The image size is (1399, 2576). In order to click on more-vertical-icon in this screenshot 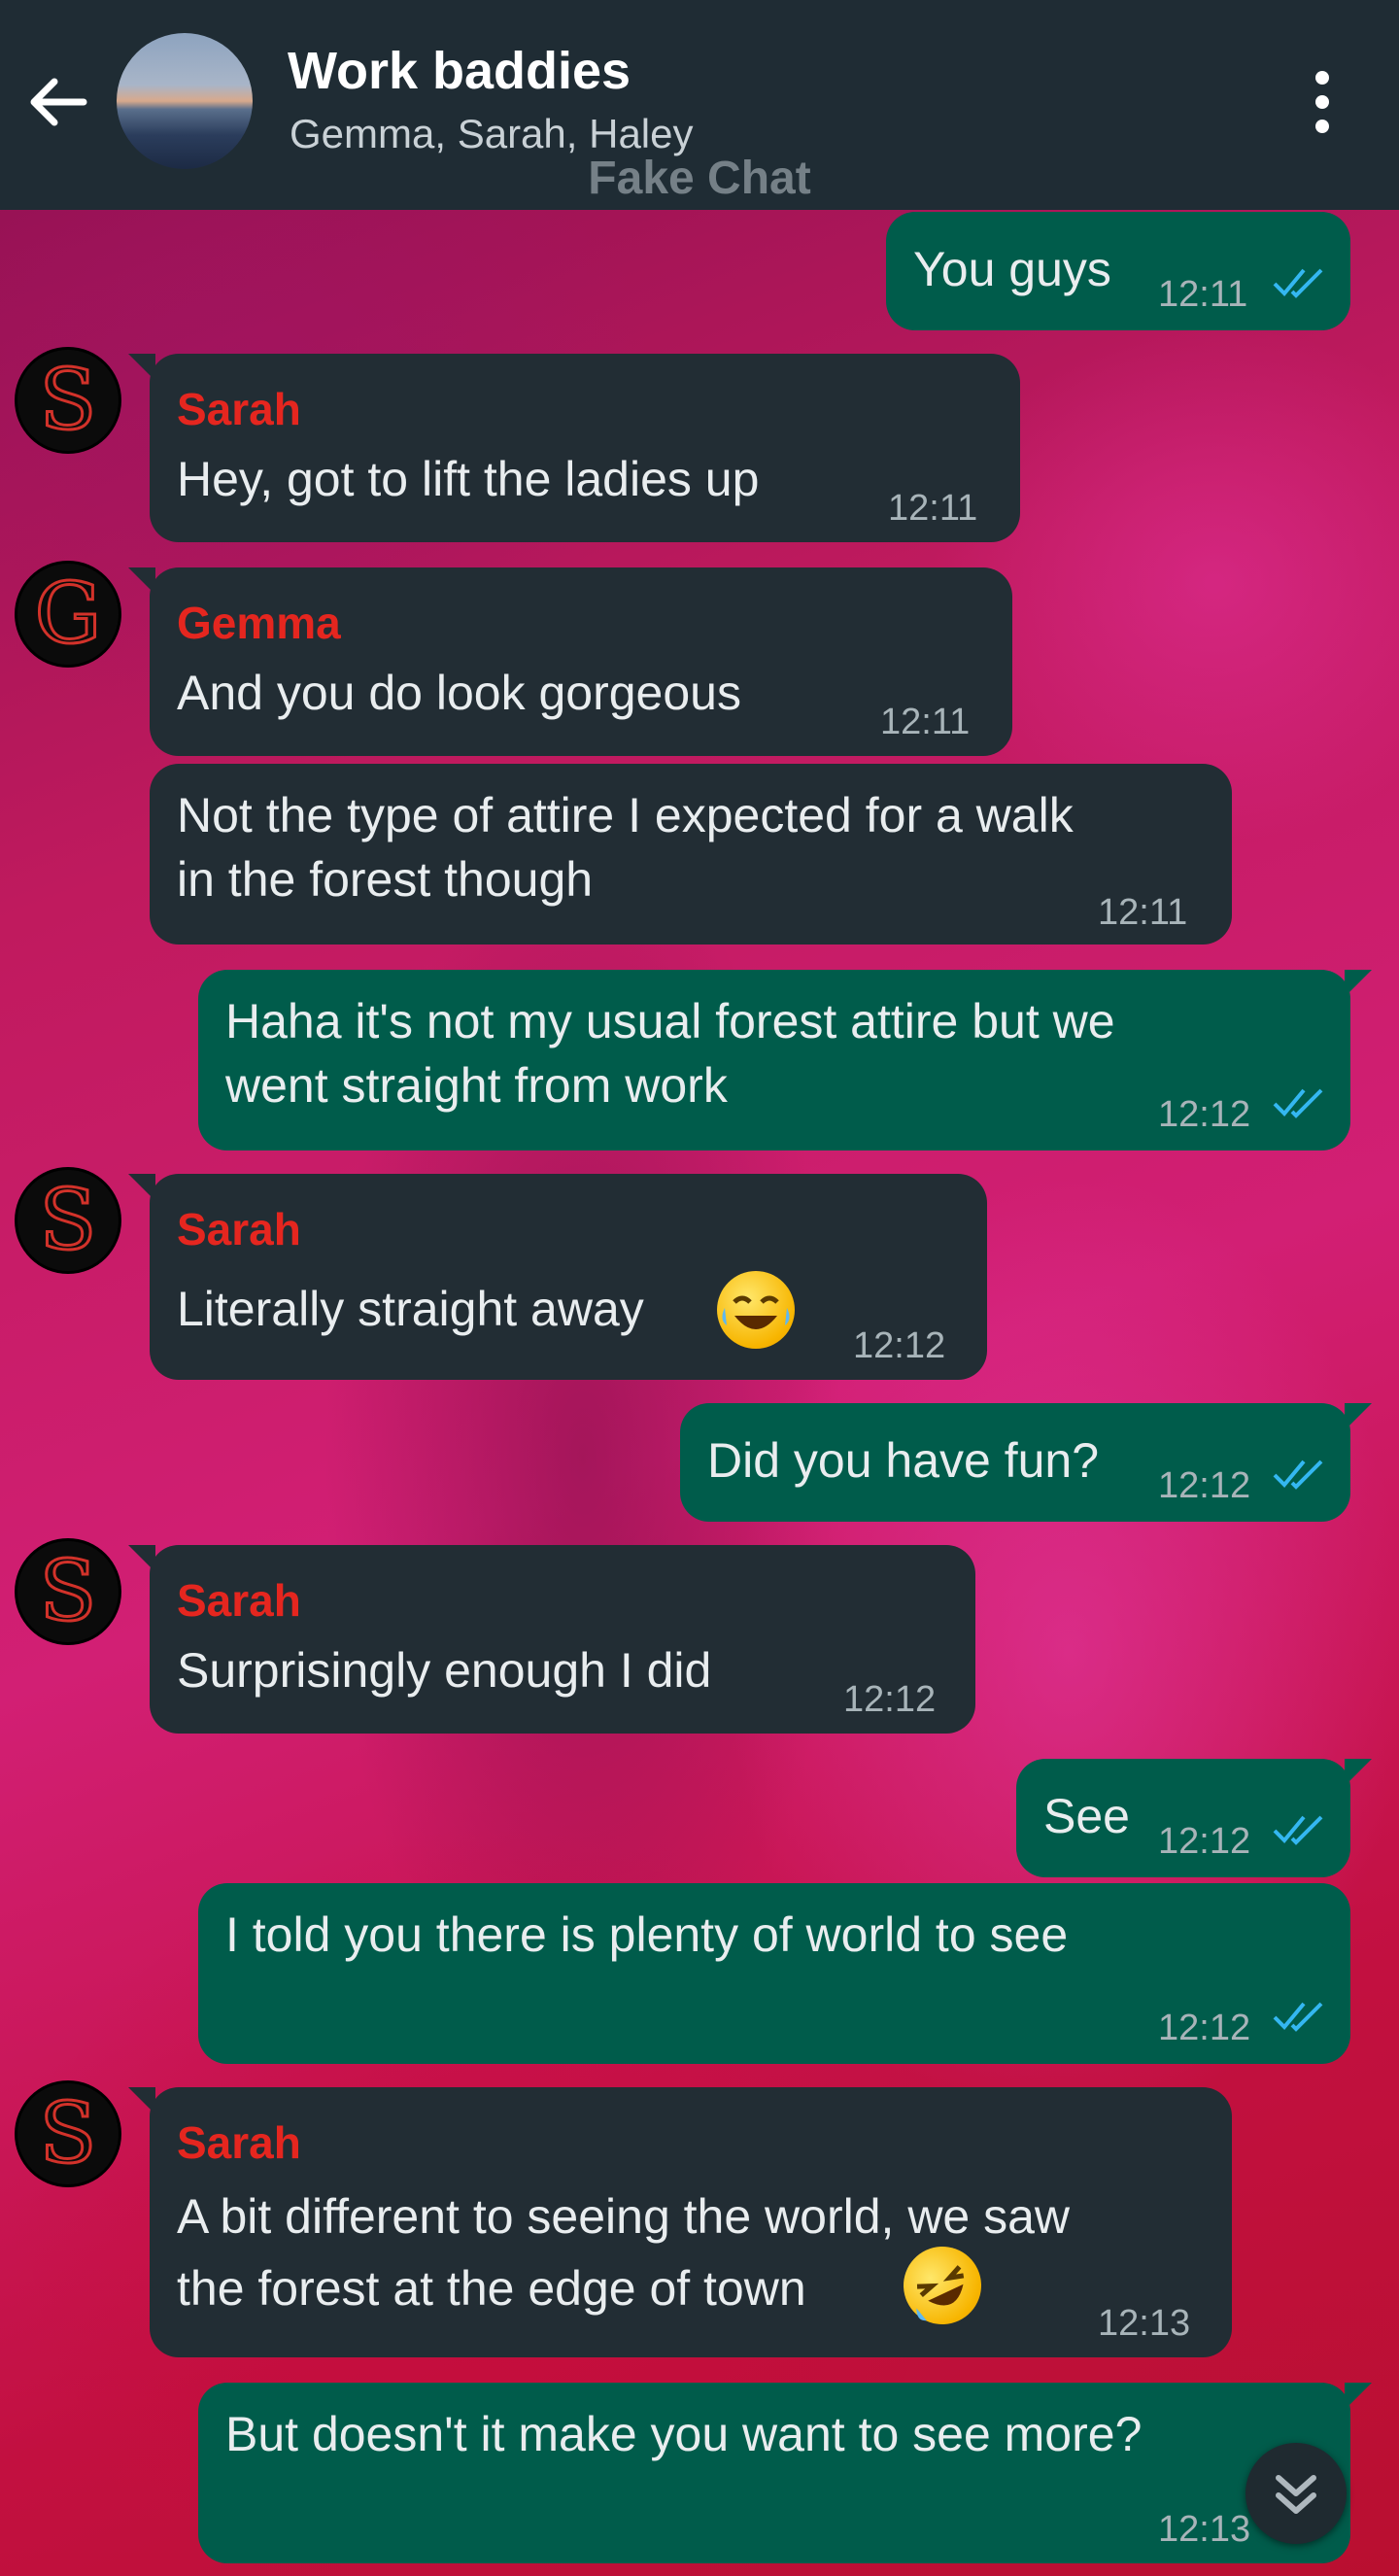, I will do `click(1322, 102)`.